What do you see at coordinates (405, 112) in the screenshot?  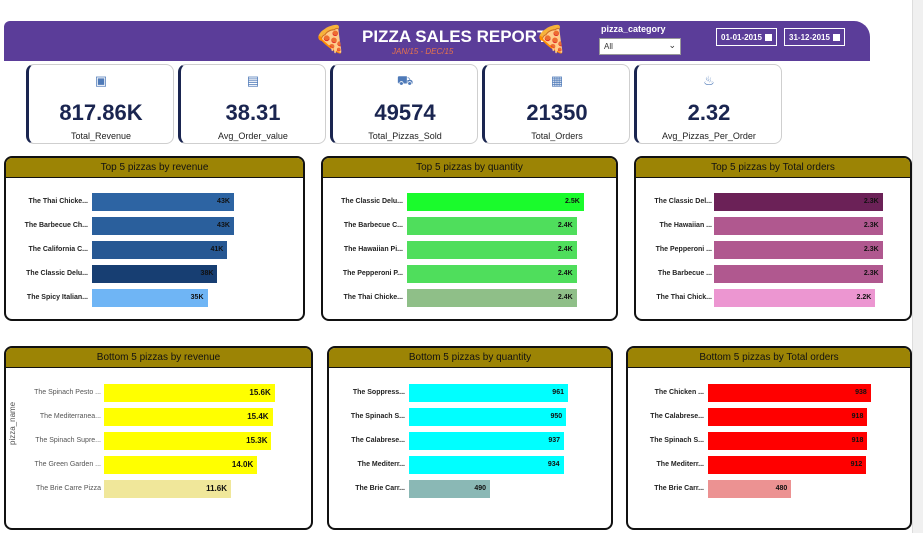 I see `kpi-value: 49574` at bounding box center [405, 112].